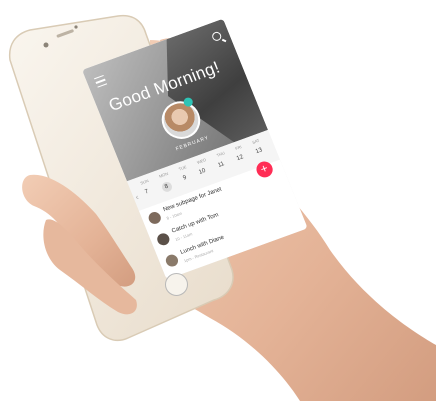 The height and width of the screenshot is (406, 436). What do you see at coordinates (260, 153) in the screenshot?
I see `day-cell: 13` at bounding box center [260, 153].